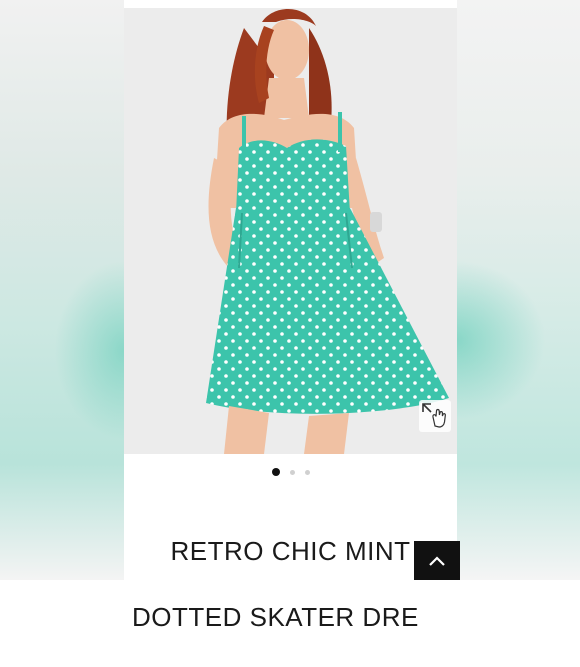 This screenshot has height=667, width=580. I want to click on zoom-button, so click(435, 416).